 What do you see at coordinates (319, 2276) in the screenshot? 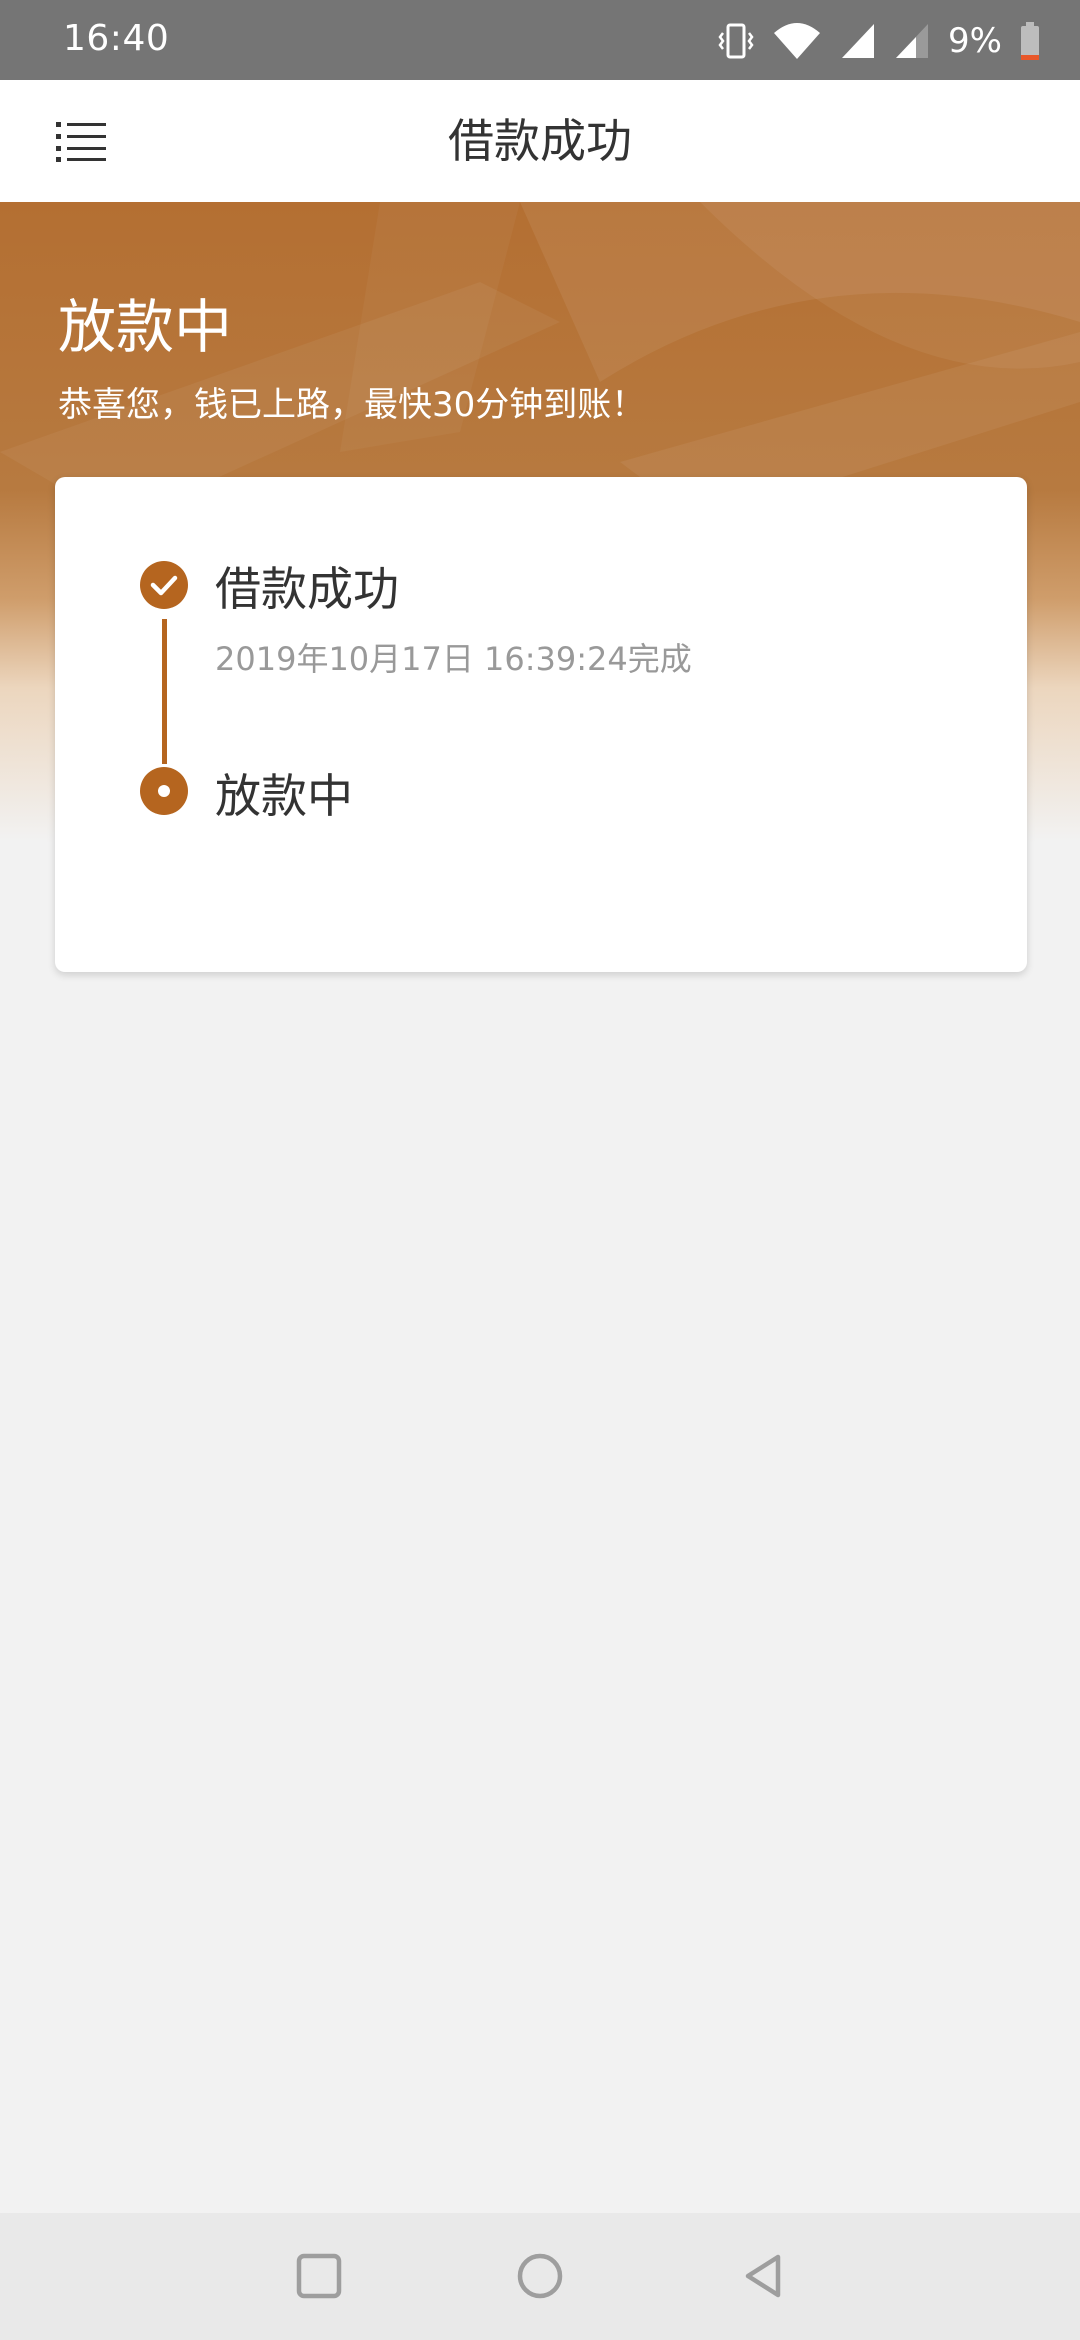
I see `recents-square-icon` at bounding box center [319, 2276].